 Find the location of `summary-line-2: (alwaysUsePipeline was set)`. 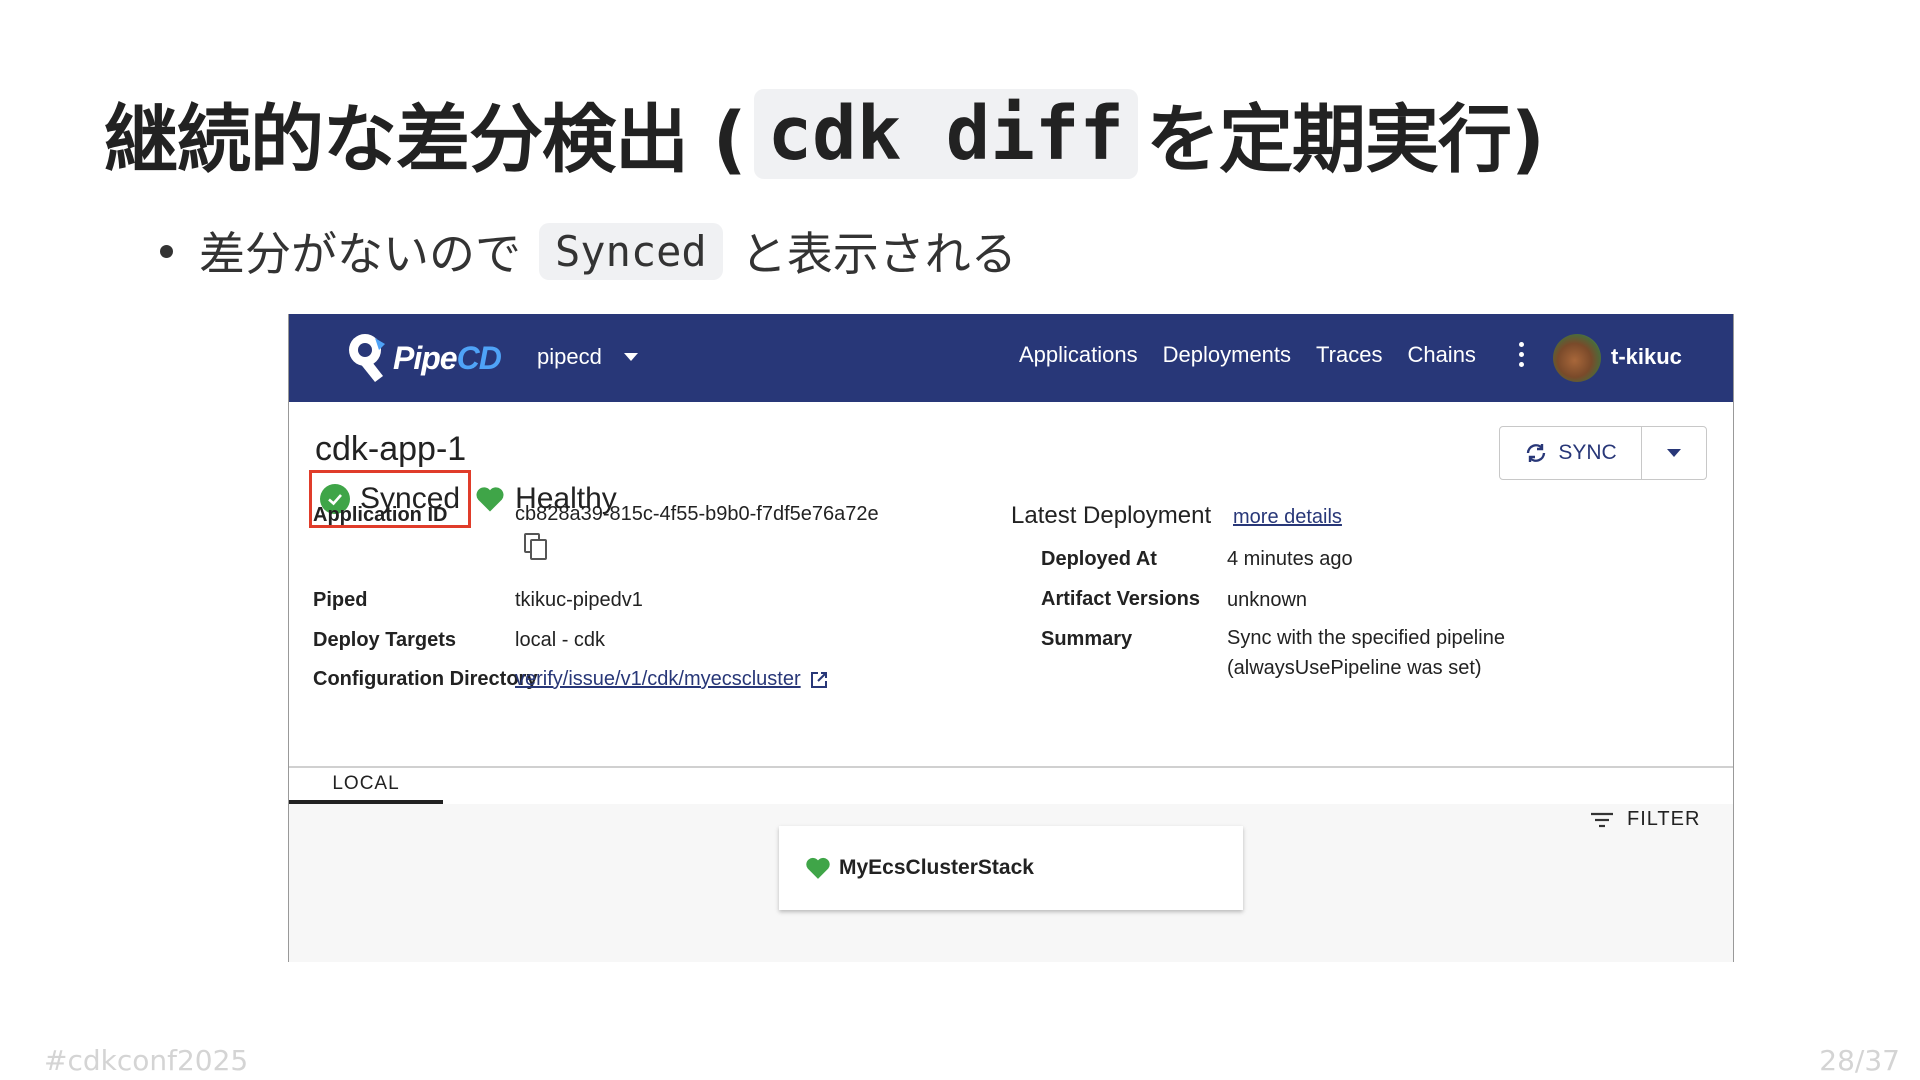

summary-line-2: (alwaysUsePipeline was set) is located at coordinates (1354, 668).